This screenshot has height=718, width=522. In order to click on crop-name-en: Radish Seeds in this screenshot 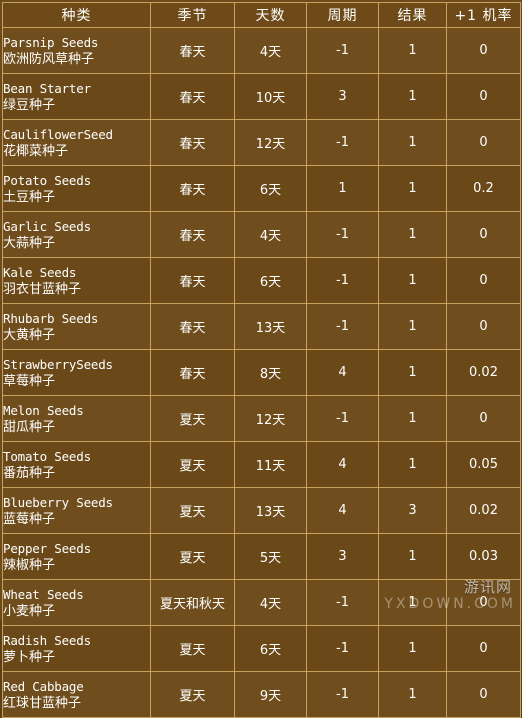, I will do `click(47, 640)`.